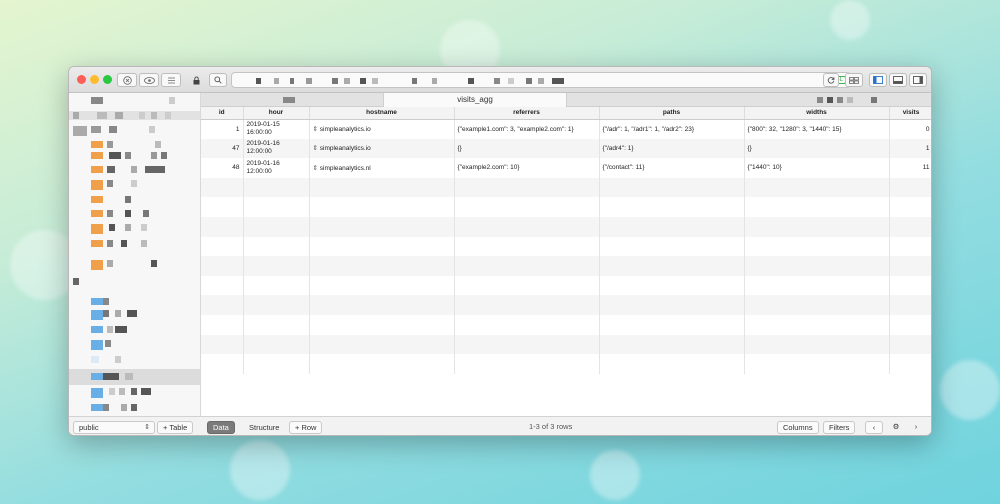 This screenshot has width=1000, height=504. What do you see at coordinates (798, 427) in the screenshot?
I see `columns-button: Columns` at bounding box center [798, 427].